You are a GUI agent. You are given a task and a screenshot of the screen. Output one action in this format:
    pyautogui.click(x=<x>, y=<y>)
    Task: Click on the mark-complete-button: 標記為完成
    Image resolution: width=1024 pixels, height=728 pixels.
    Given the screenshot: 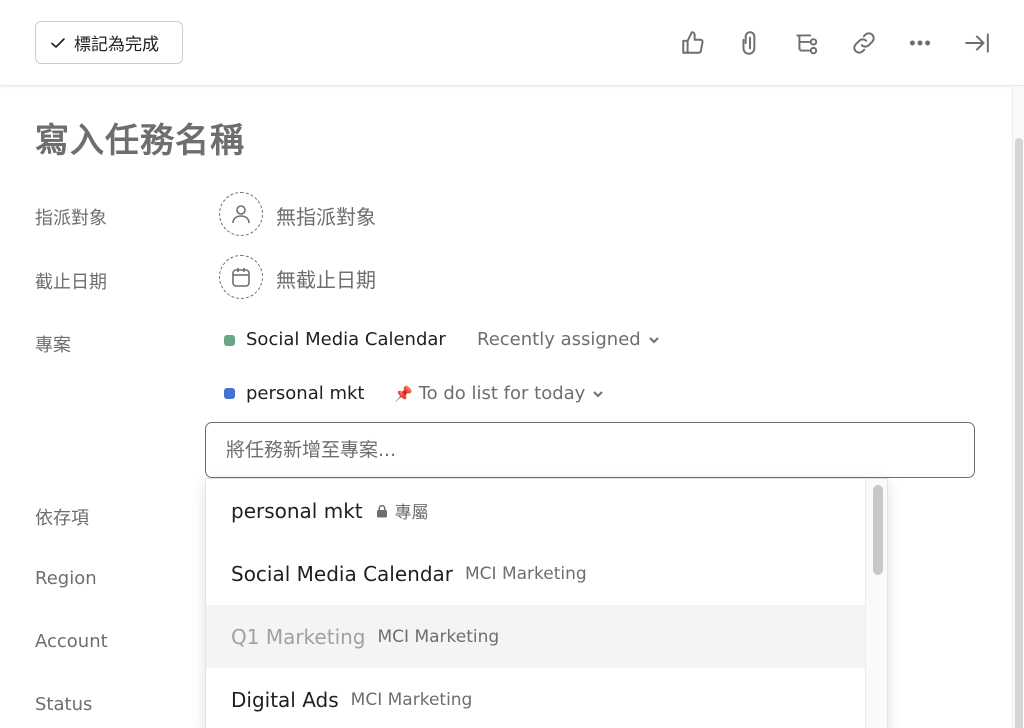 What is the action you would take?
    pyautogui.click(x=109, y=42)
    